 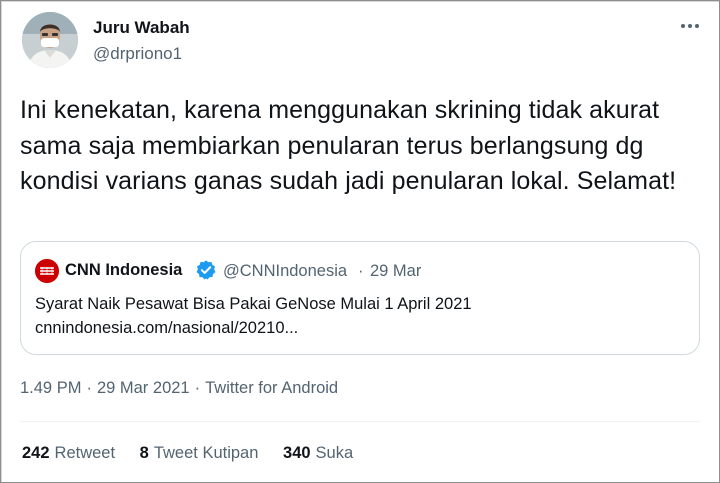 What do you see at coordinates (271, 388) in the screenshot?
I see `tweet-source: Twitter for Android` at bounding box center [271, 388].